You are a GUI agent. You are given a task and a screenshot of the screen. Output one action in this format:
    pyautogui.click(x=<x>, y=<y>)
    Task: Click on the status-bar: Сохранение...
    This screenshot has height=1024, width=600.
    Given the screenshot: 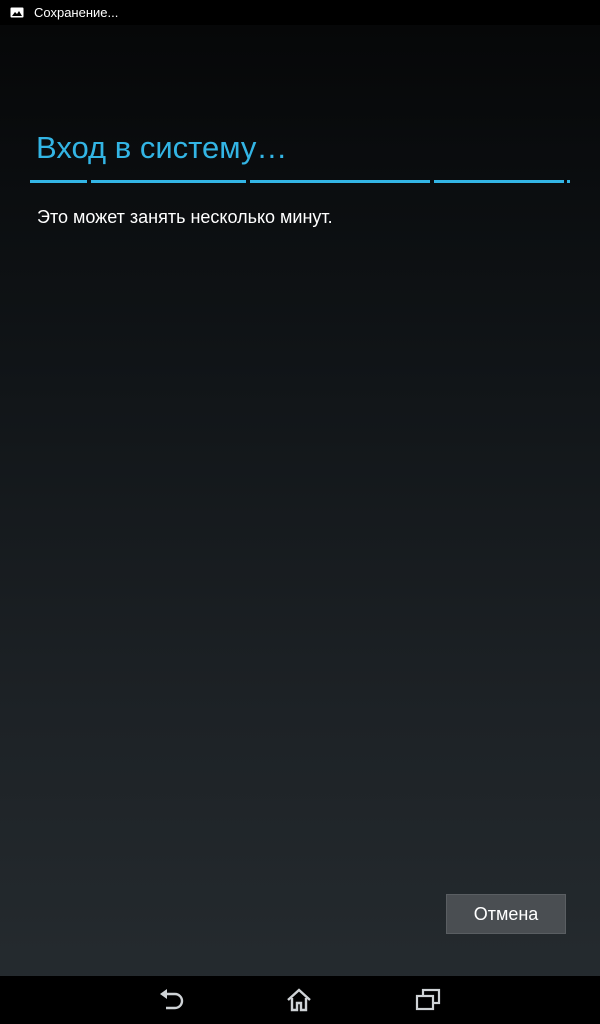 What is the action you would take?
    pyautogui.click(x=300, y=12)
    